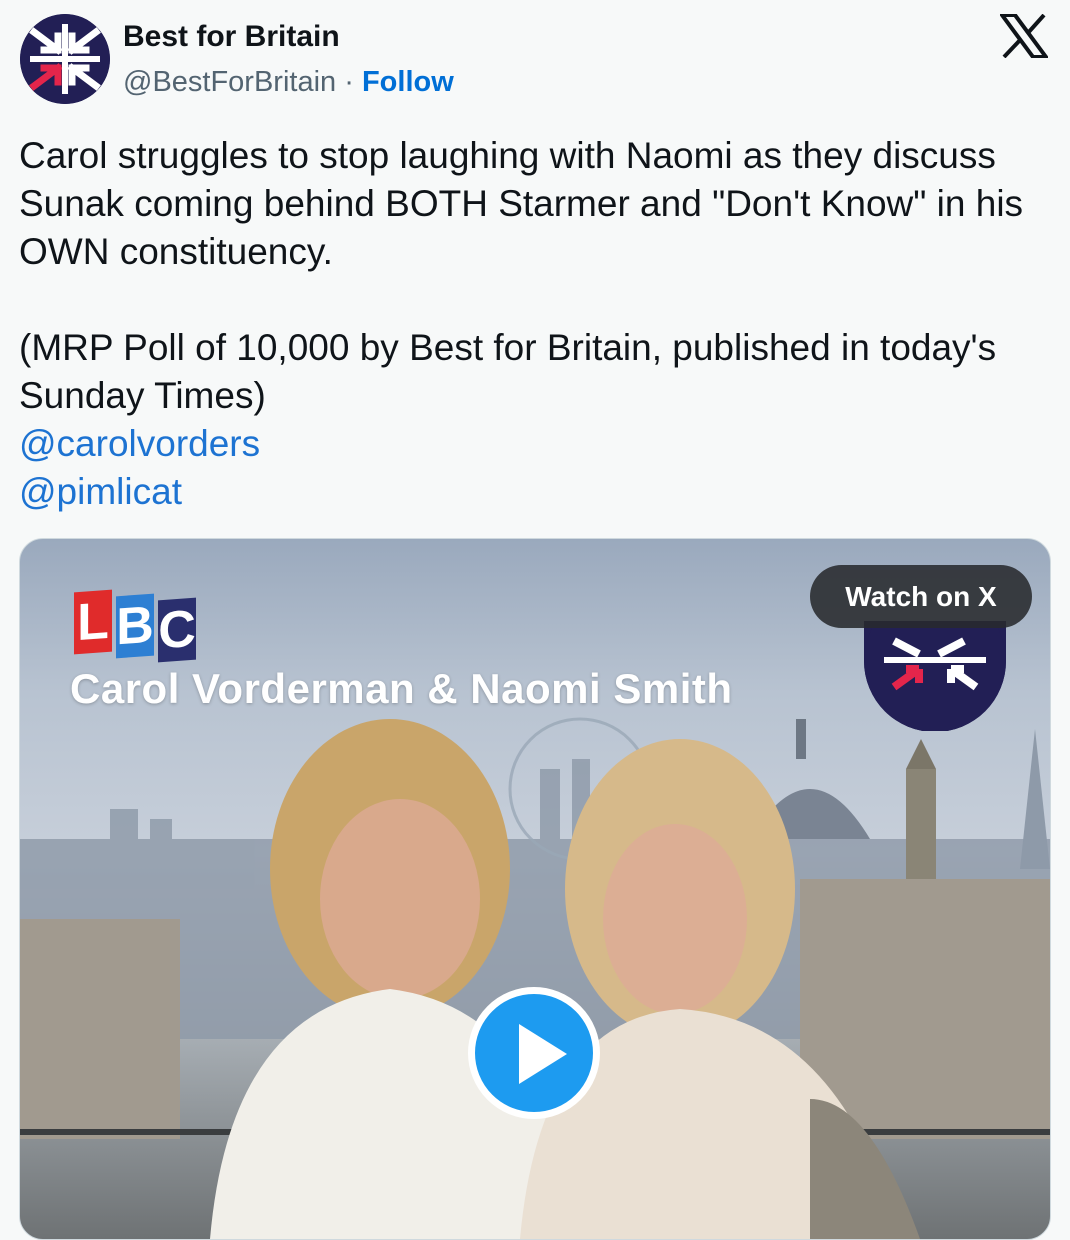  I want to click on play-icon, so click(543, 1054).